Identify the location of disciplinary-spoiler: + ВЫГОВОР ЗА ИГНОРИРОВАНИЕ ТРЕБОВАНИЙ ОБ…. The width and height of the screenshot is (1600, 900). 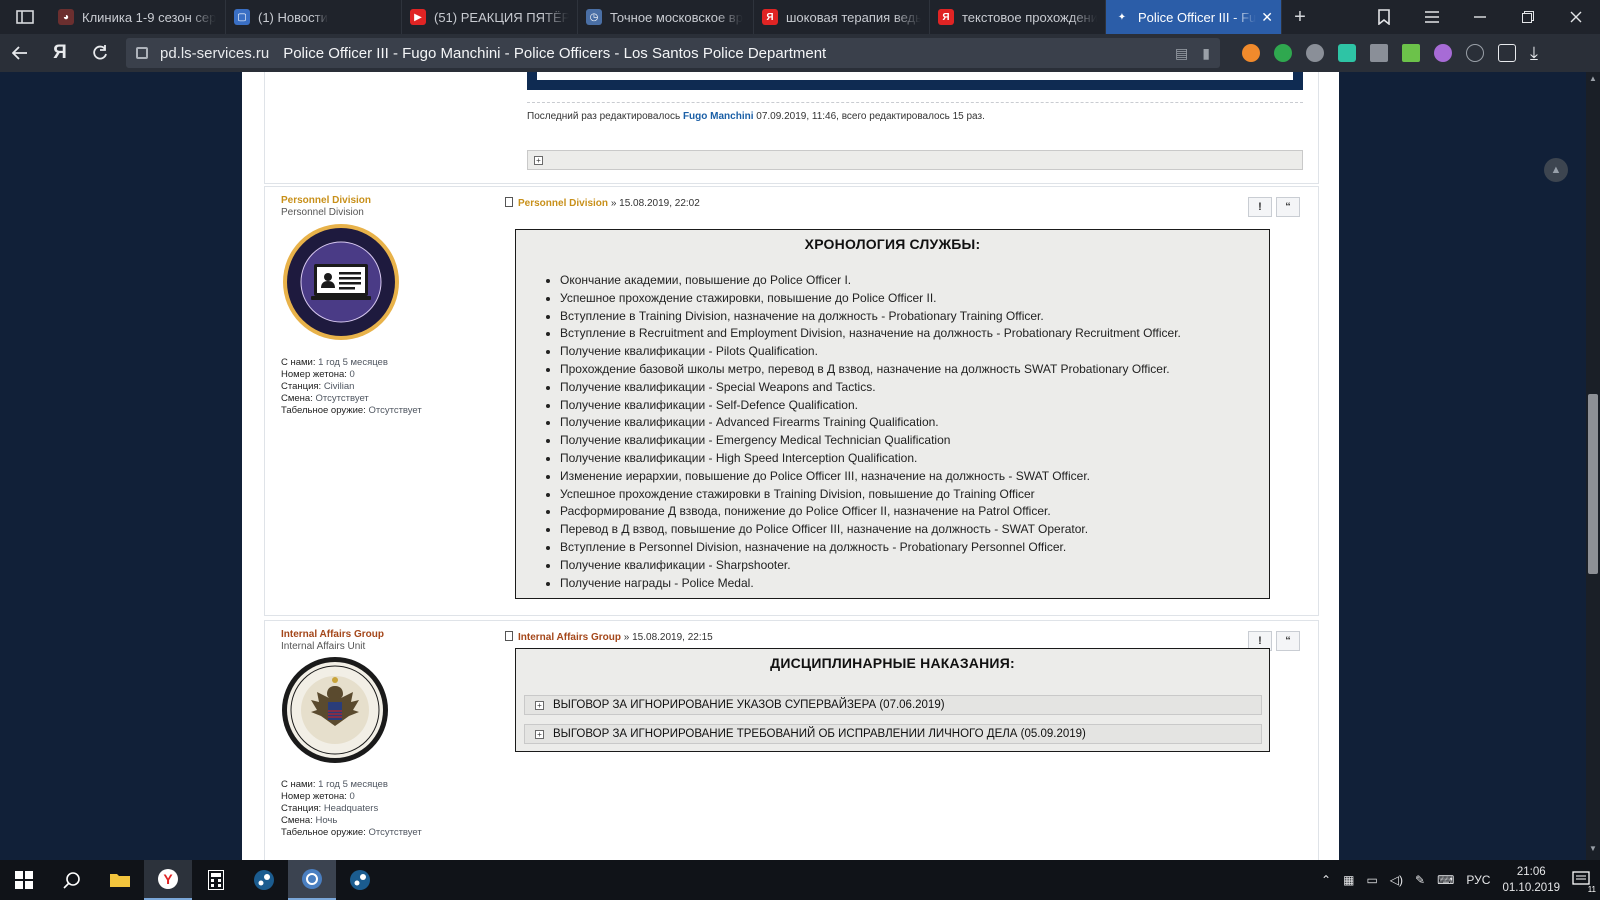
(893, 734).